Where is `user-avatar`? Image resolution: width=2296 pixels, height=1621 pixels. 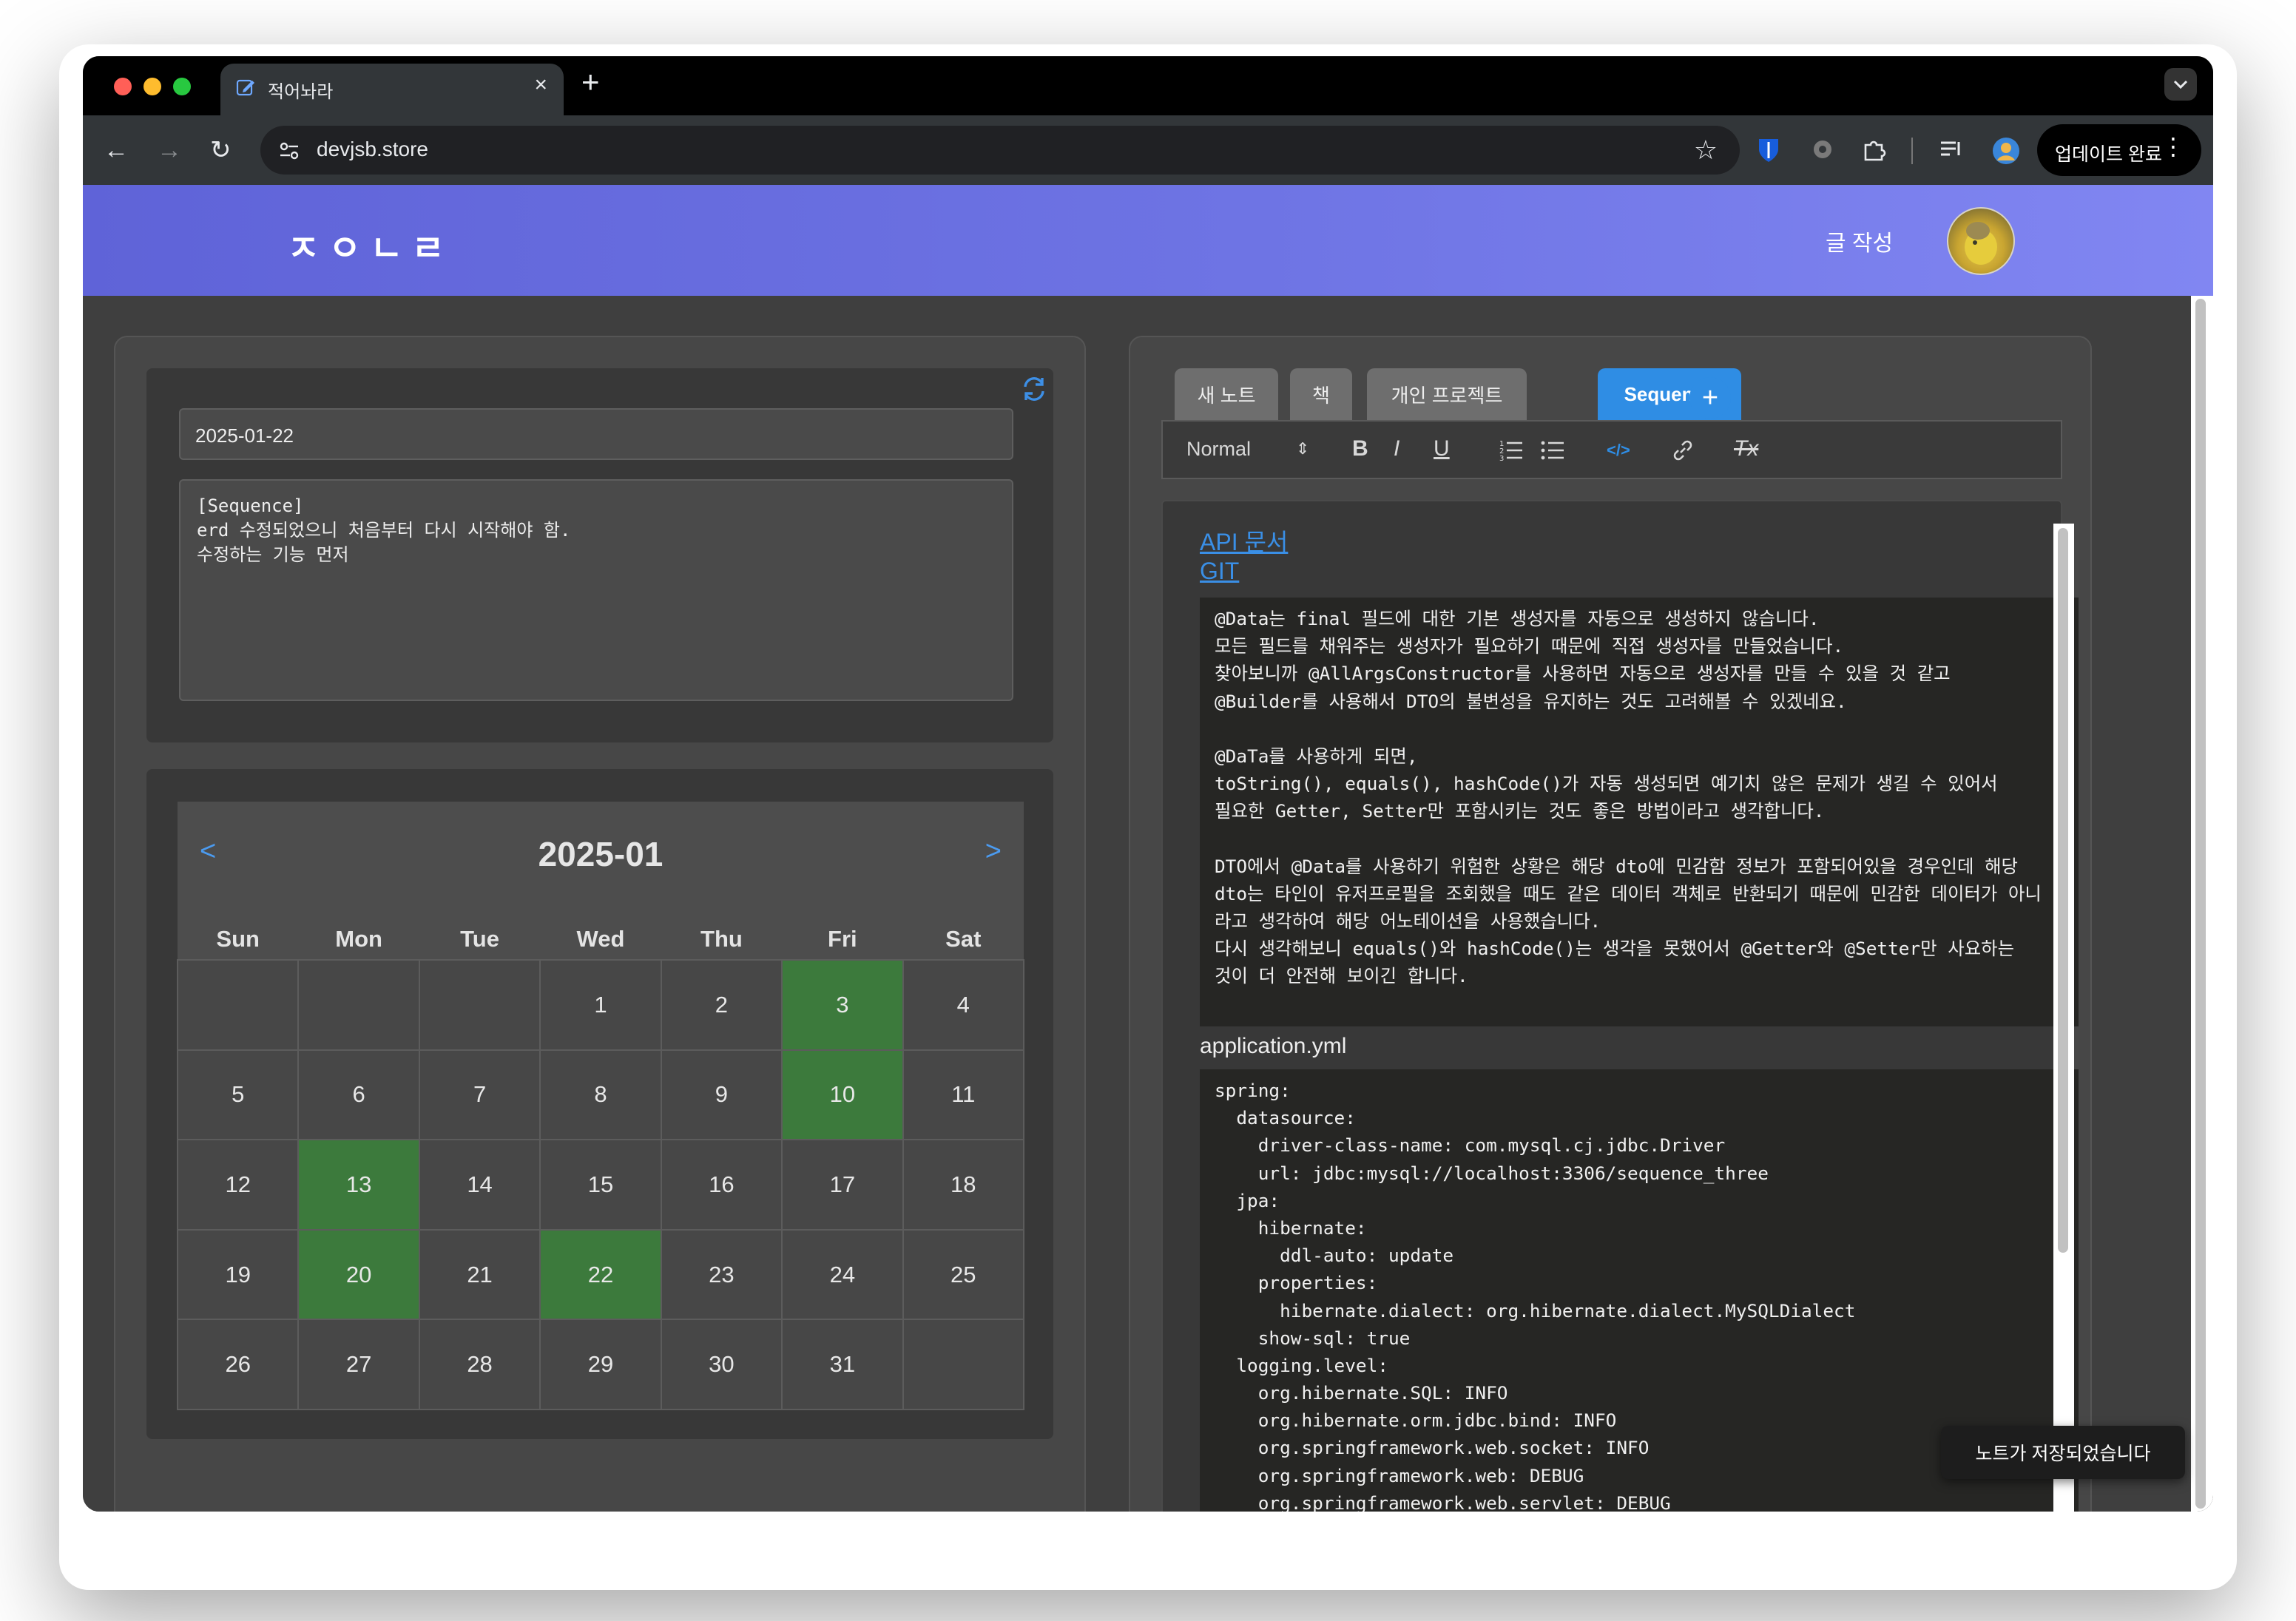 user-avatar is located at coordinates (1981, 241).